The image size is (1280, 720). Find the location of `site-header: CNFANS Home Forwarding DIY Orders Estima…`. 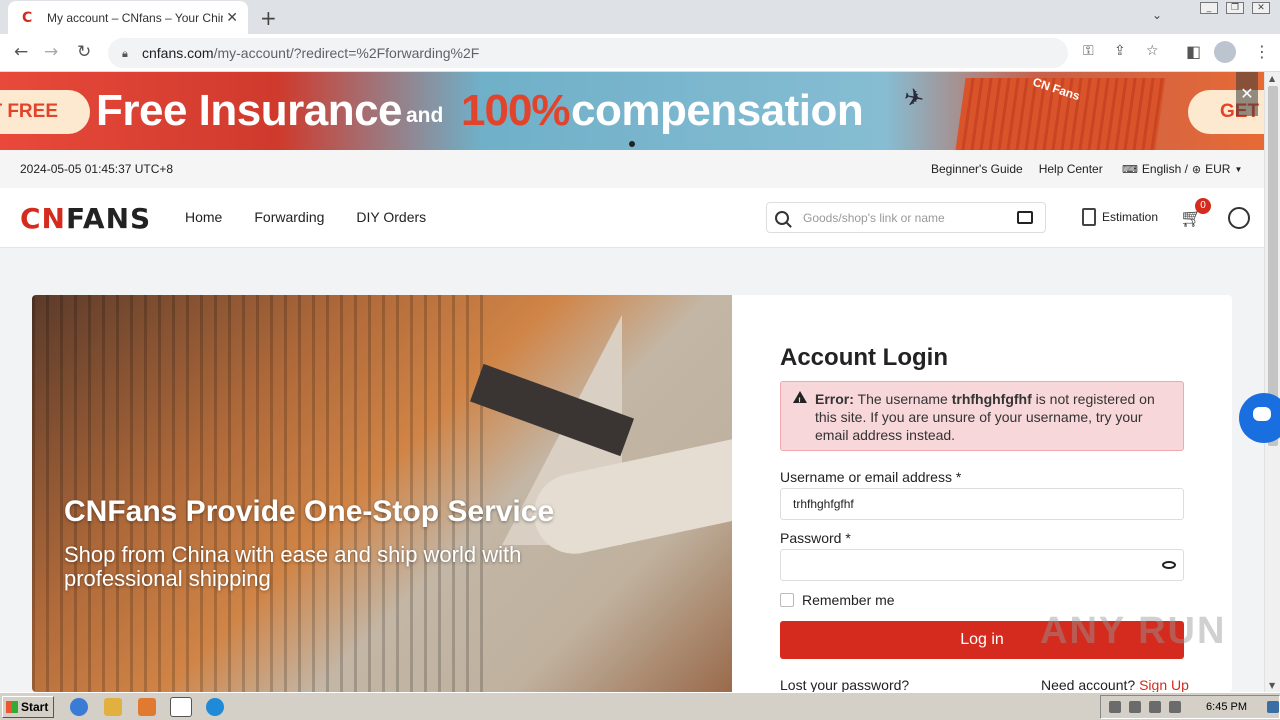

site-header: CNFANS Home Forwarding DIY Orders Estima… is located at coordinates (632, 218).